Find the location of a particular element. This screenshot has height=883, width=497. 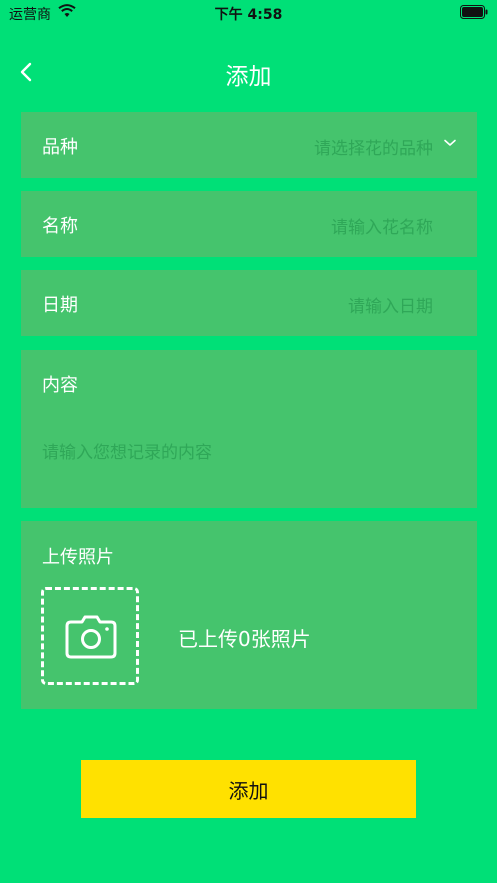

upload-label: 上传照片 is located at coordinates (78, 557).